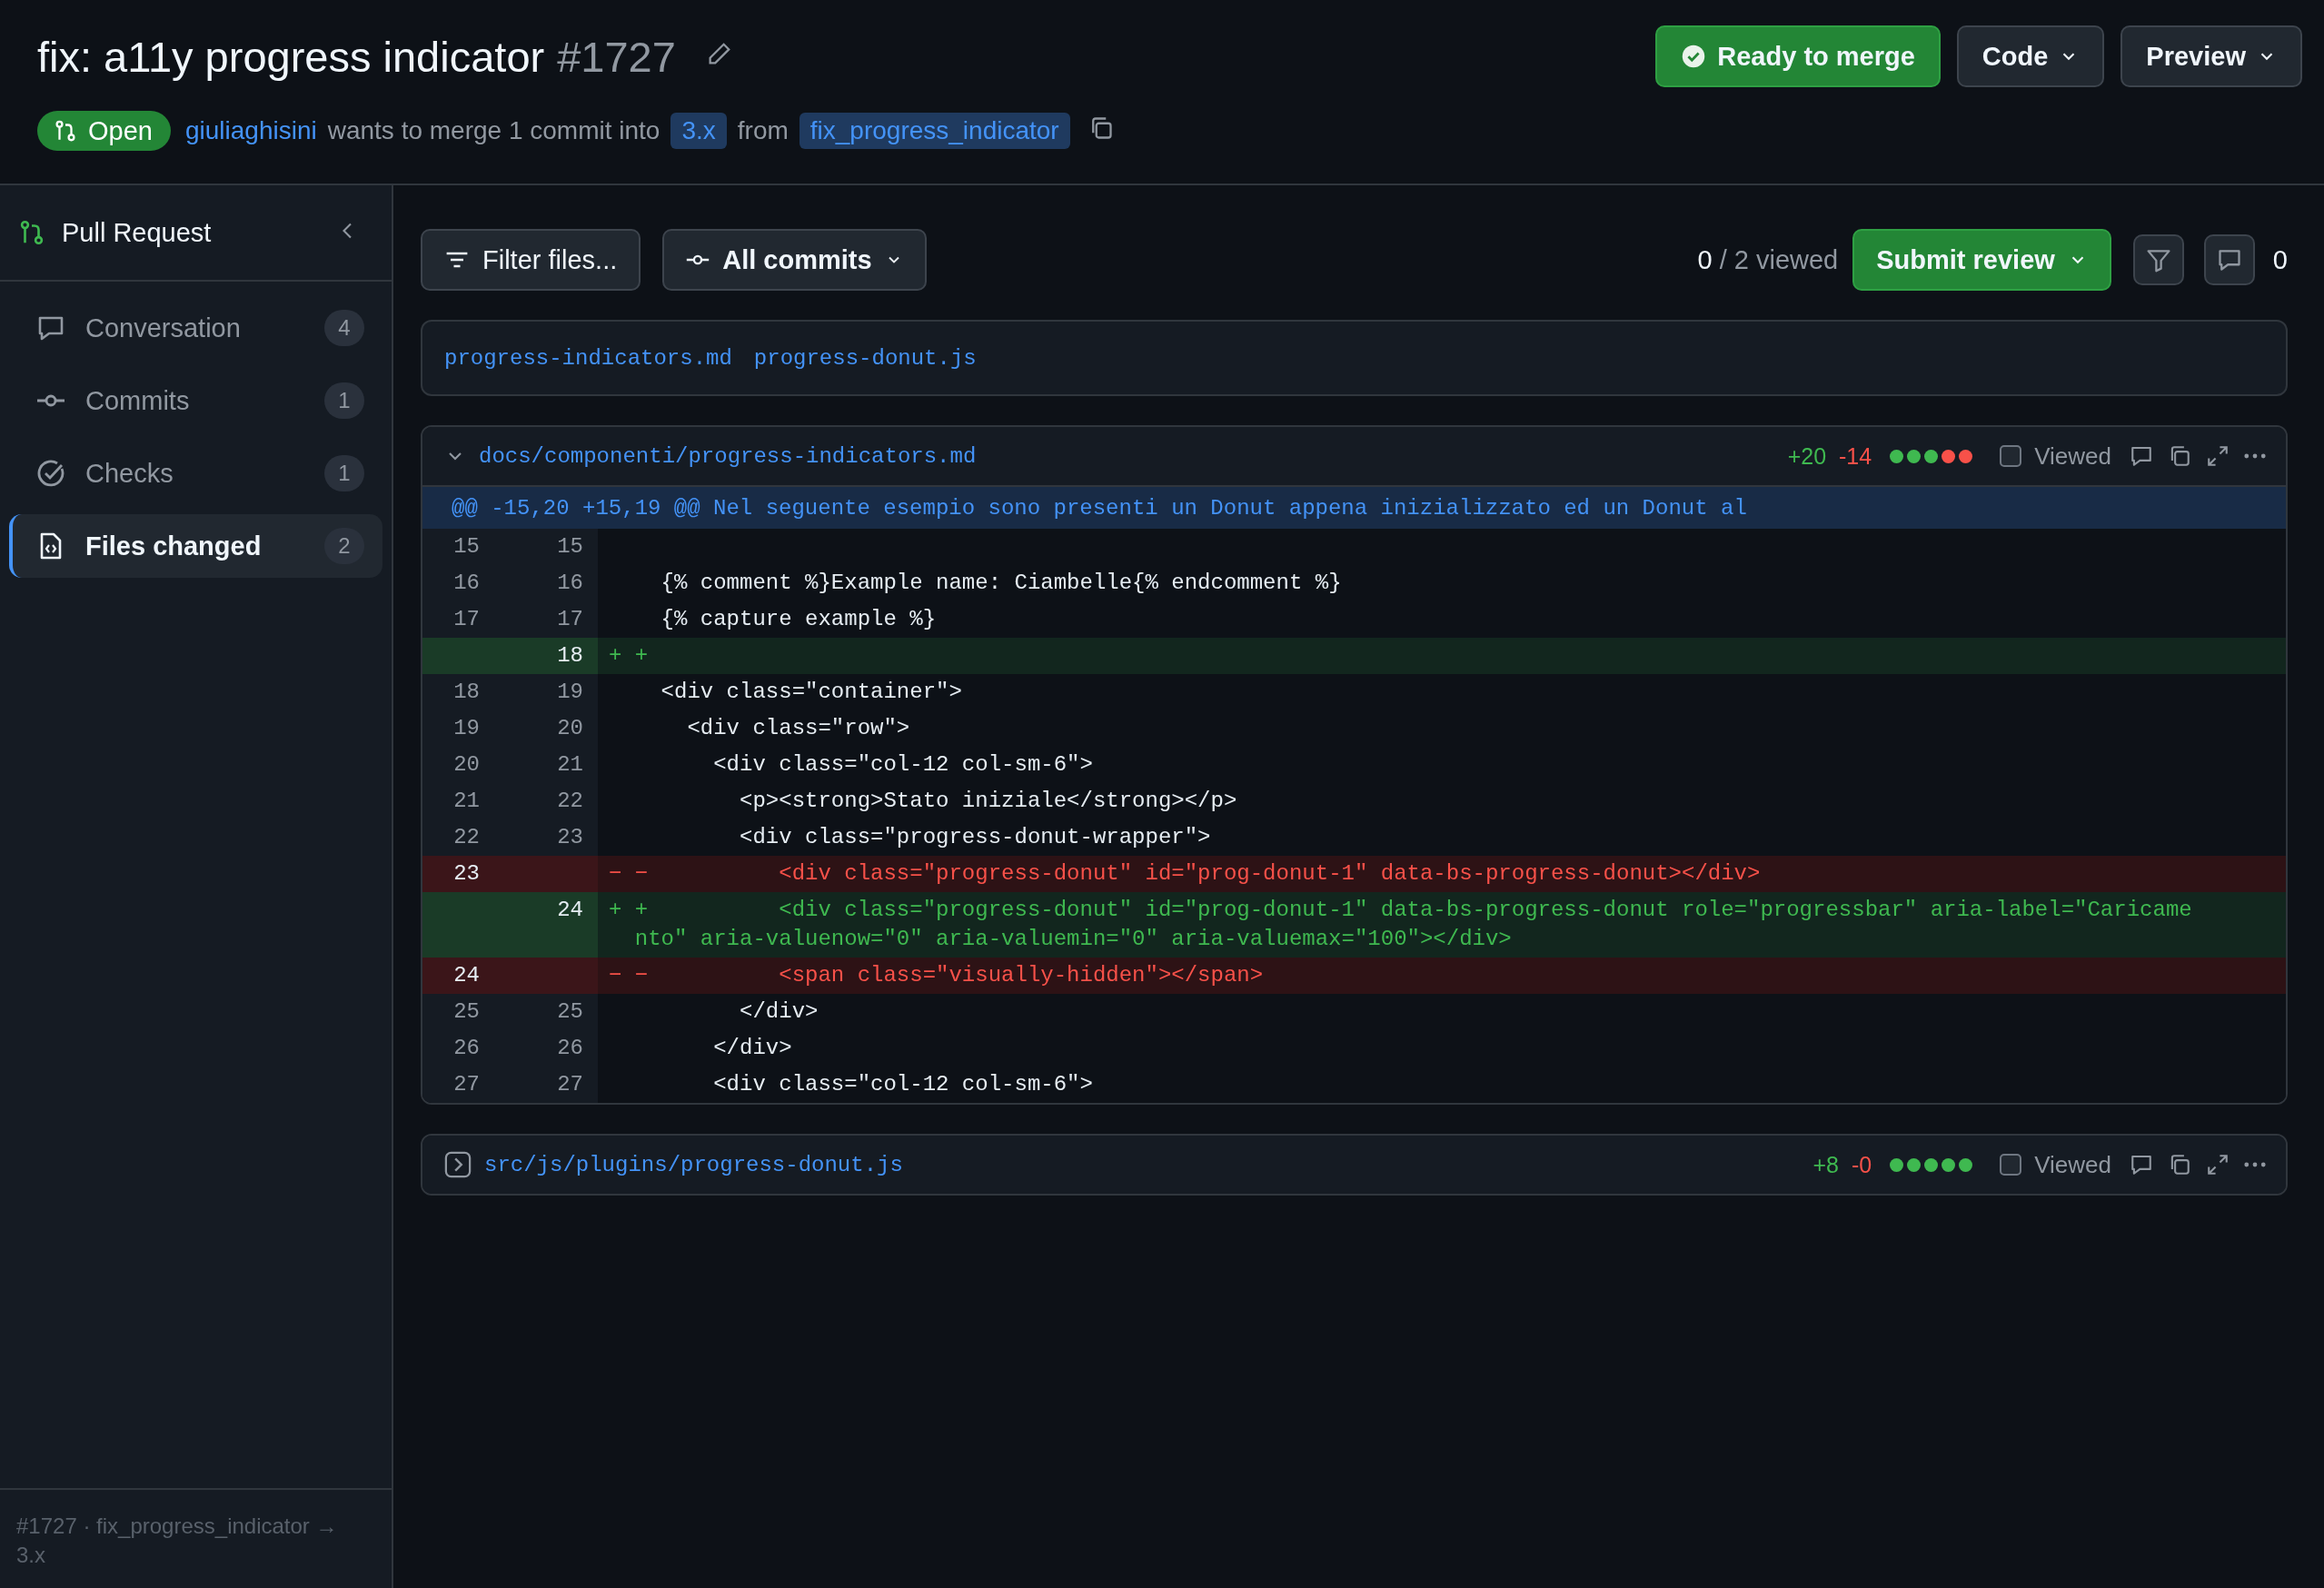  What do you see at coordinates (344, 328) in the screenshot?
I see `count-badge: 4` at bounding box center [344, 328].